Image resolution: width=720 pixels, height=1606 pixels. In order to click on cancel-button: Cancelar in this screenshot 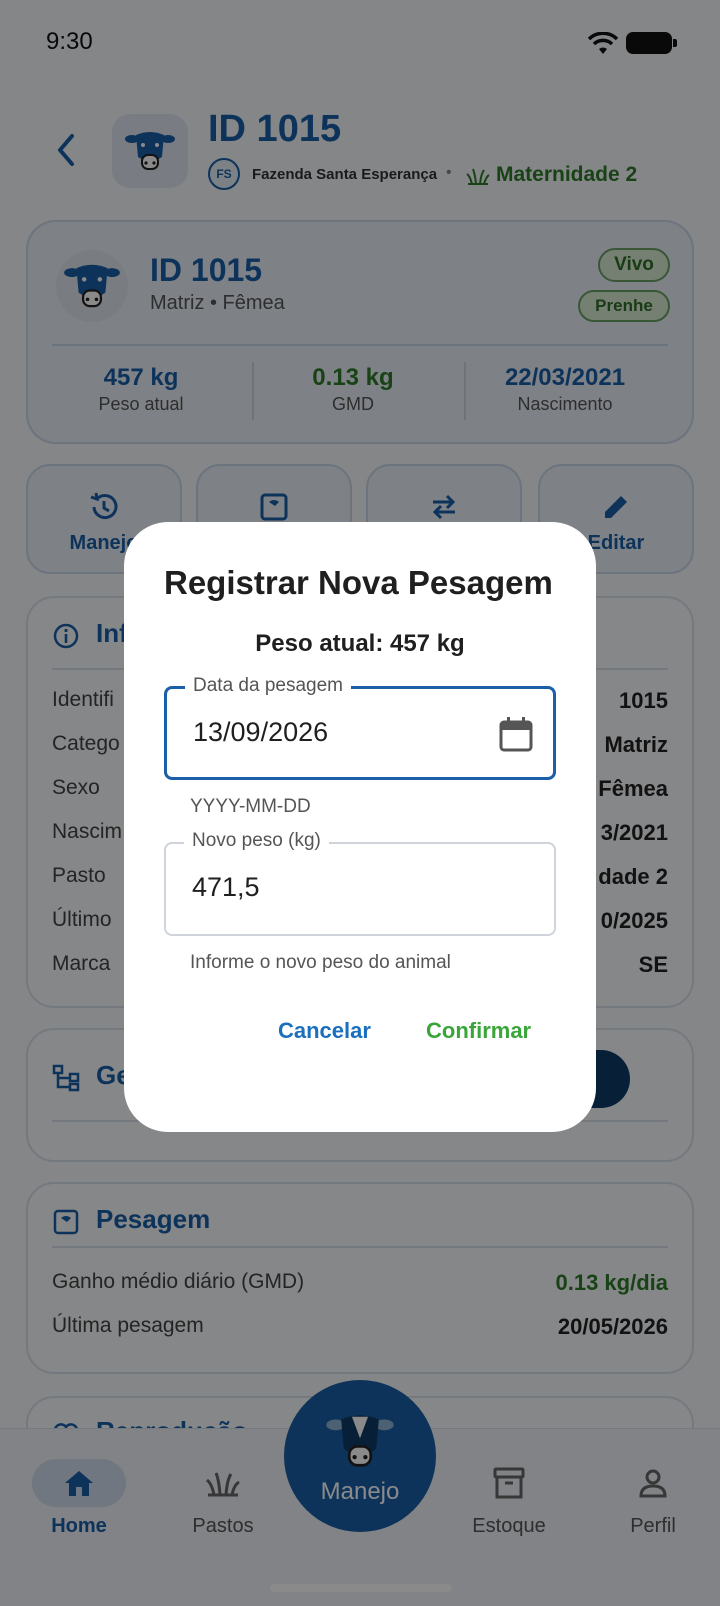, I will do `click(324, 1031)`.